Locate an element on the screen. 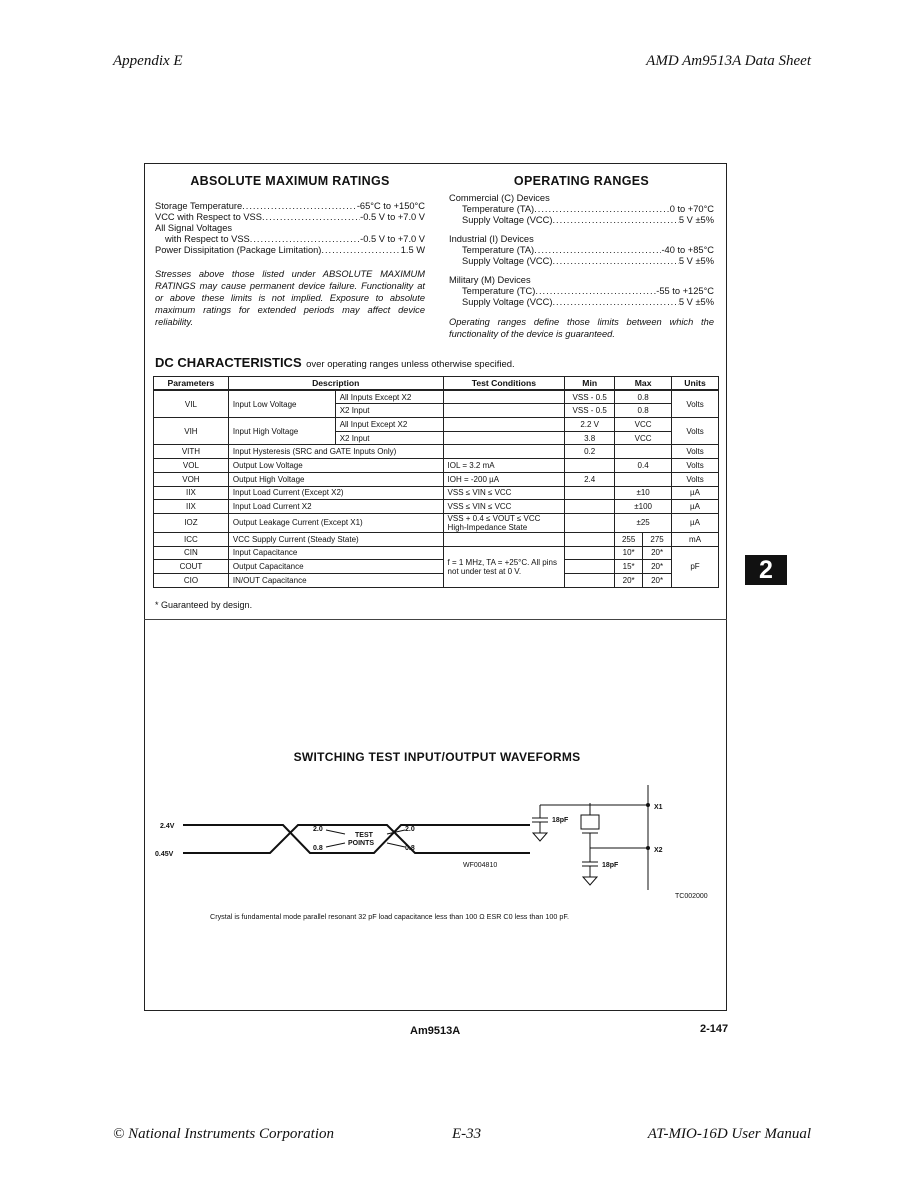  units-cell: Volts is located at coordinates (695, 404).